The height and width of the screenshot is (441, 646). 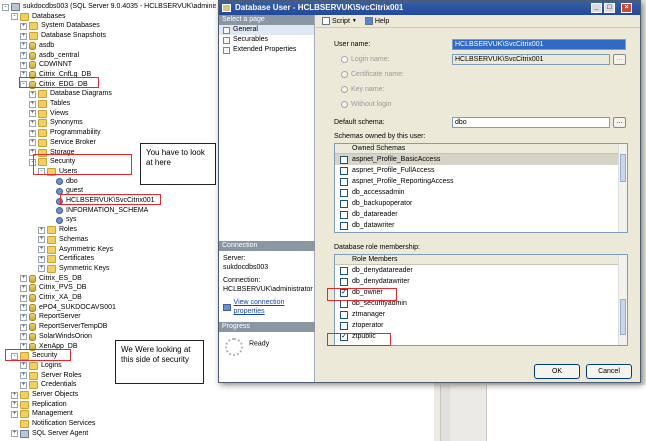 What do you see at coordinates (50, 317) in the screenshot?
I see `tree-node: + ReportServer` at bounding box center [50, 317].